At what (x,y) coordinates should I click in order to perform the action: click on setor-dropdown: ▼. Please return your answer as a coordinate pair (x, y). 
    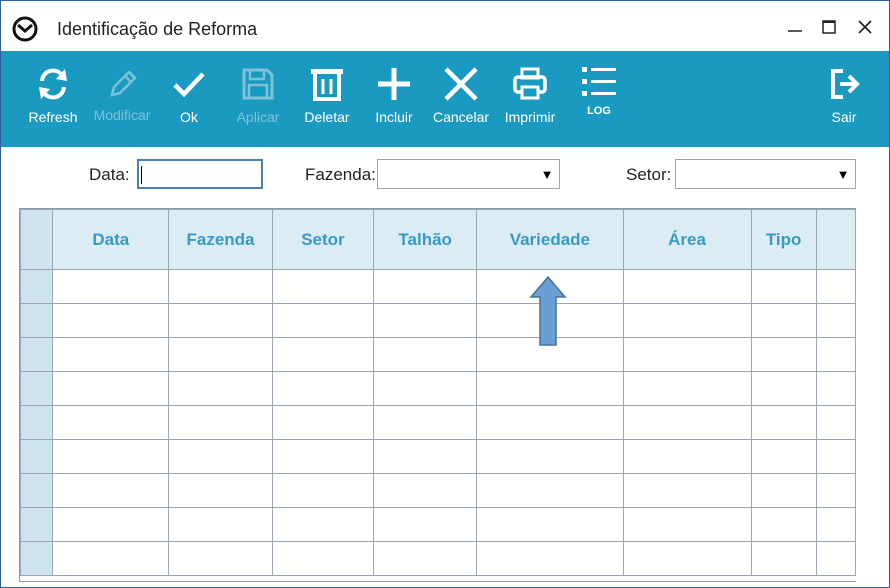
    Looking at the image, I should click on (765, 174).